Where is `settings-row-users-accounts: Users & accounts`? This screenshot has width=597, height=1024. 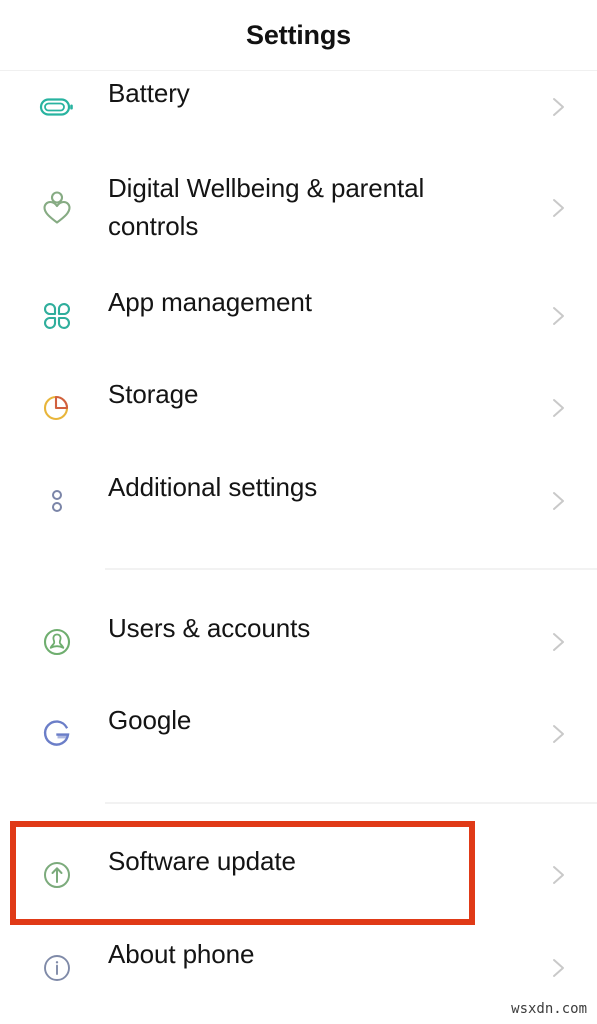 settings-row-users-accounts: Users & accounts is located at coordinates (298, 641).